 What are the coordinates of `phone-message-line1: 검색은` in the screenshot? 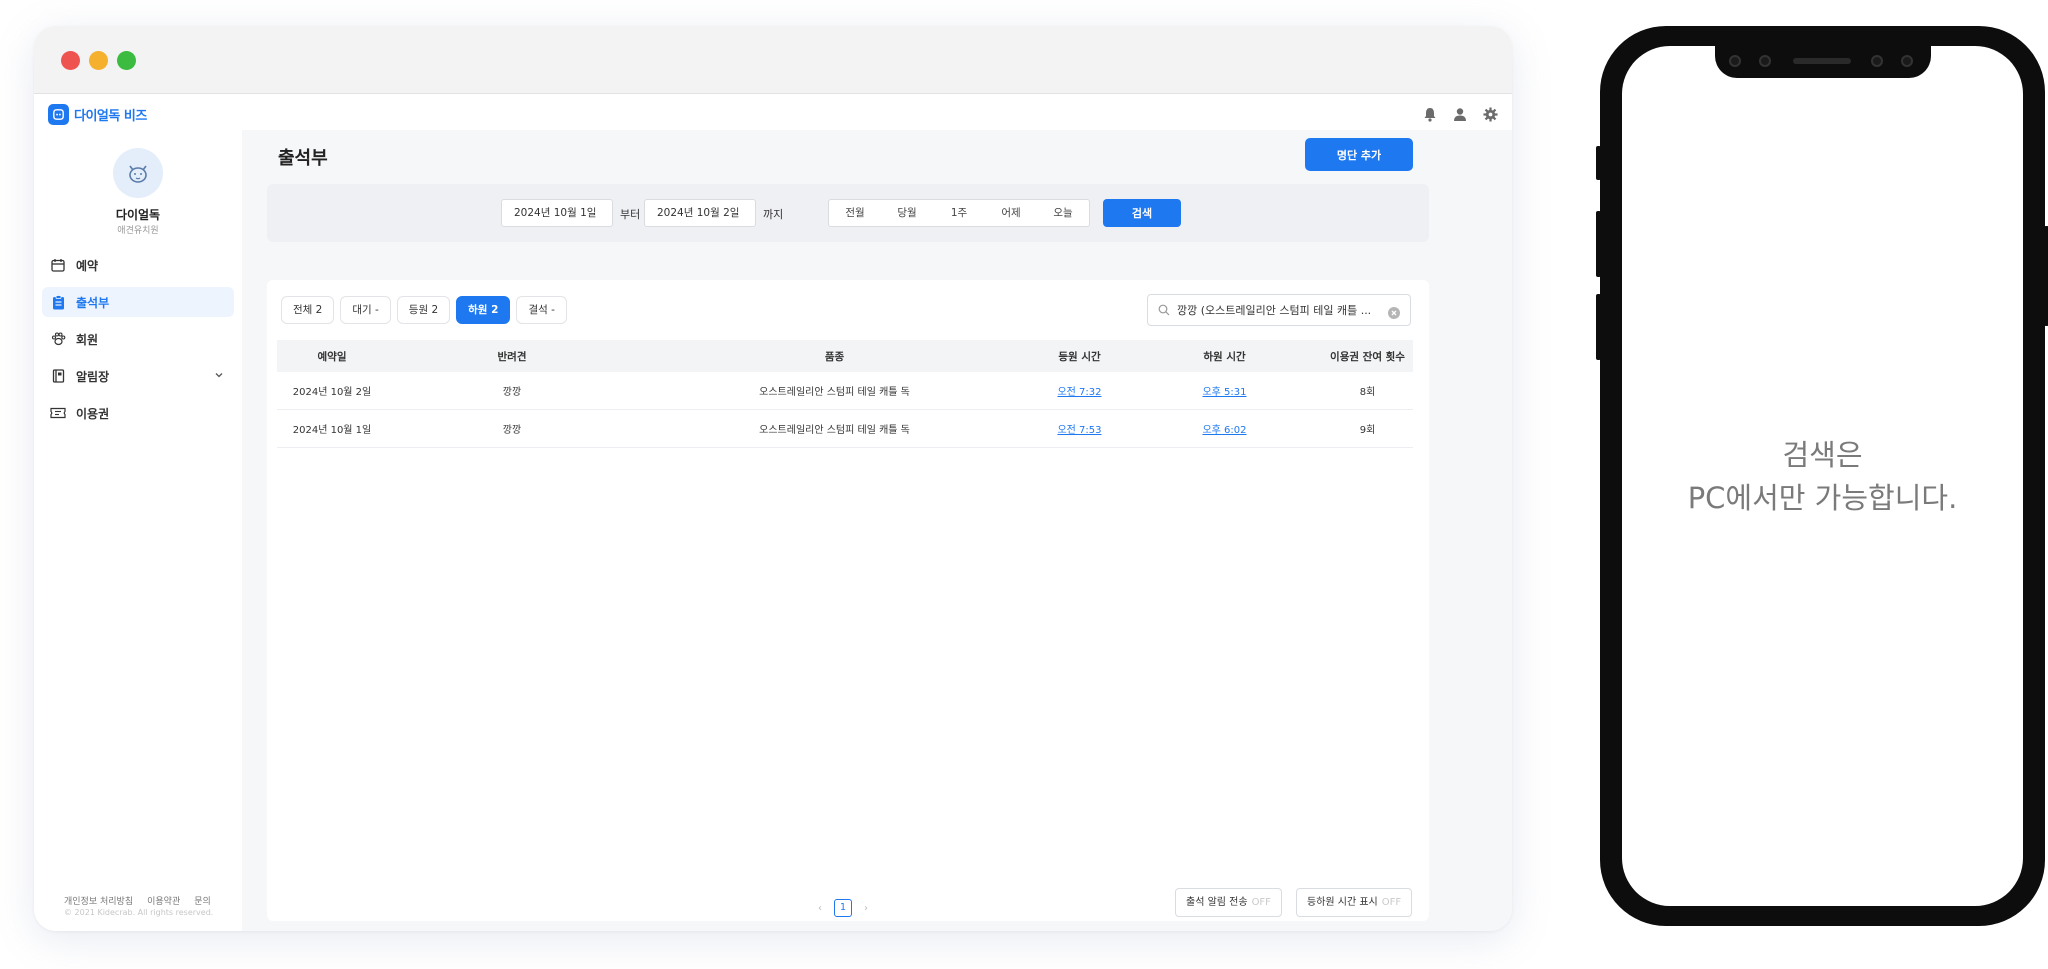 It's located at (1822, 455).